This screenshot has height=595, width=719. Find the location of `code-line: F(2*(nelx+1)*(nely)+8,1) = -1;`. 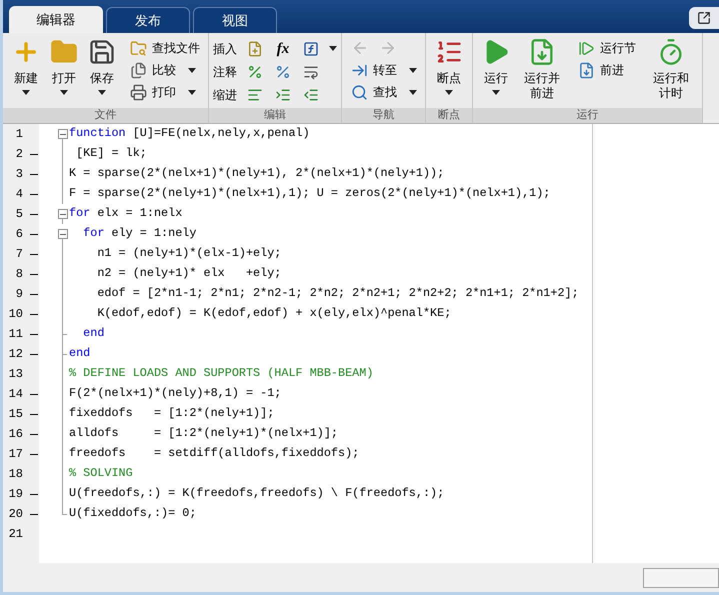

code-line: F(2*(nelx+1)*(nely)+8,1) = -1; is located at coordinates (175, 393).